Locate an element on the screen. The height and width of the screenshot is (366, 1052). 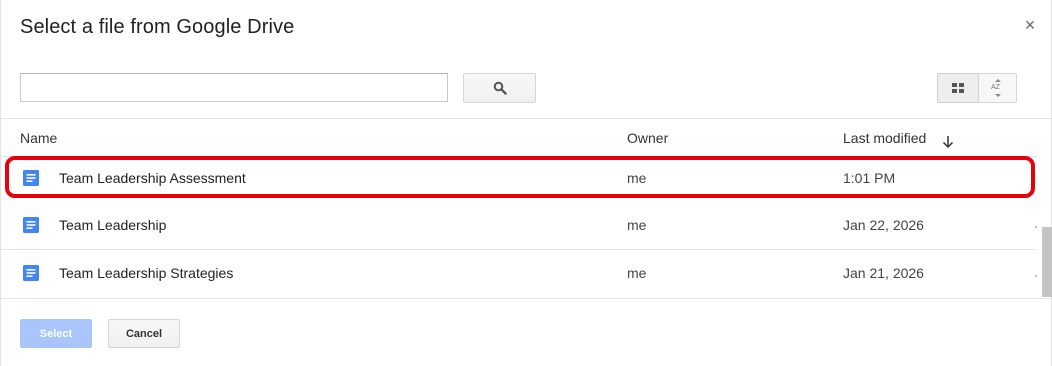
footer-divider is located at coordinates (526, 298).